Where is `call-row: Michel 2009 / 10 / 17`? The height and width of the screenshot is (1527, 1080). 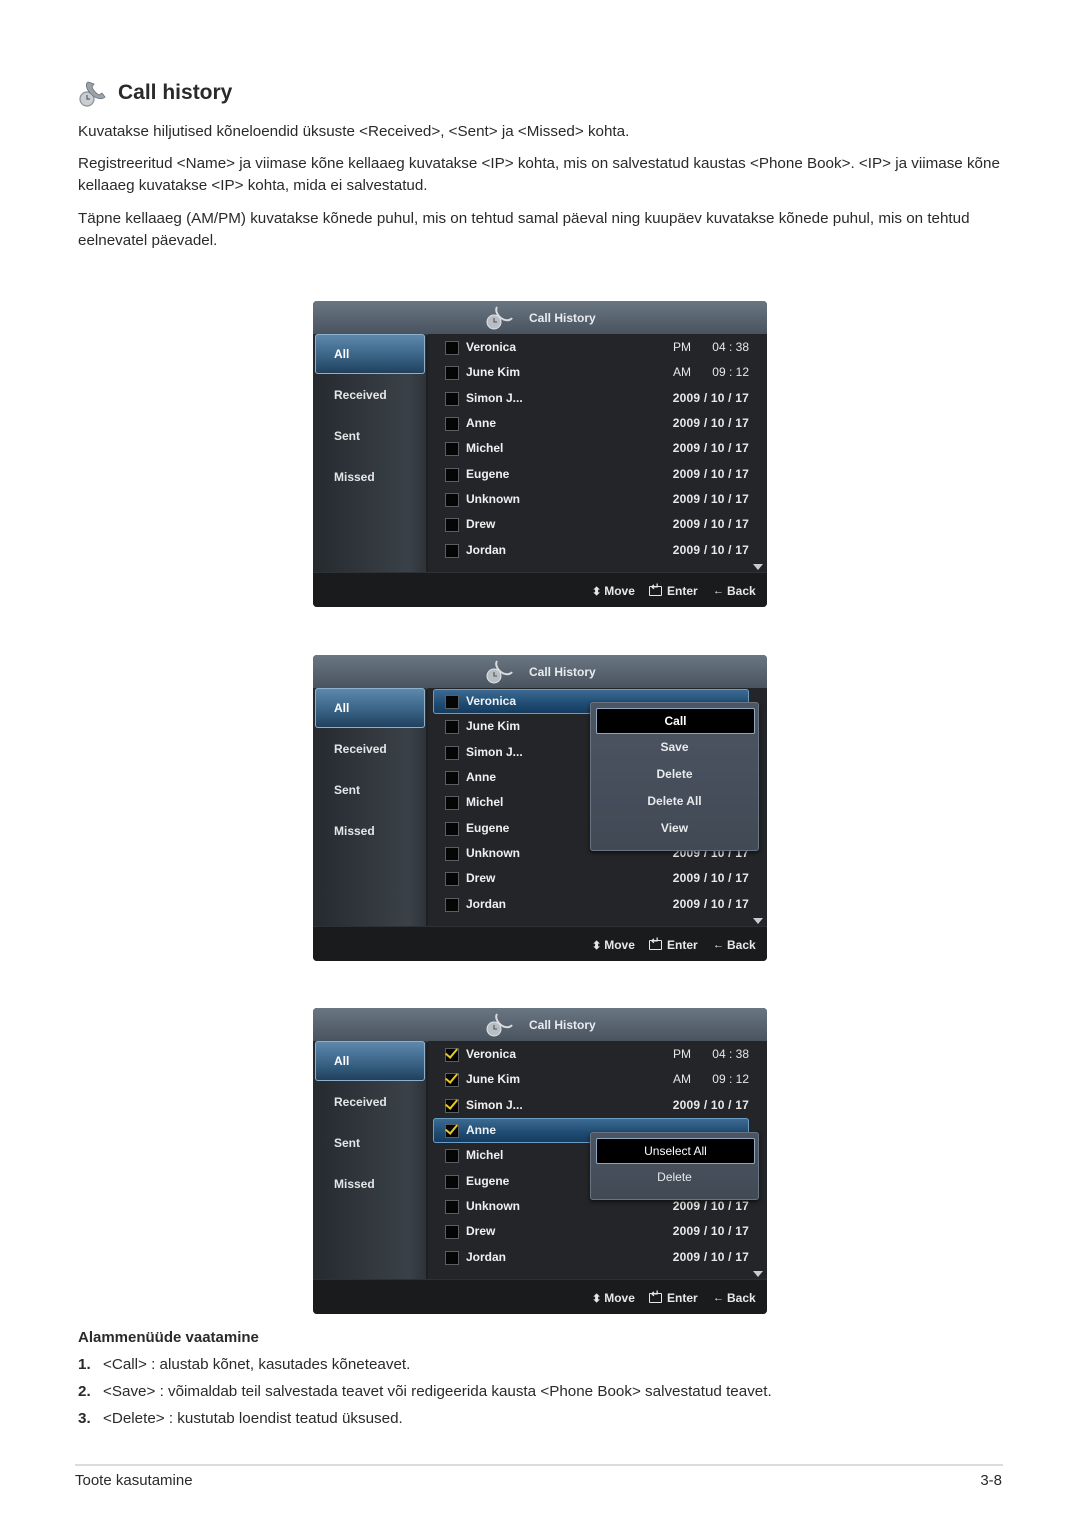 call-row: Michel 2009 / 10 / 17 is located at coordinates (597, 448).